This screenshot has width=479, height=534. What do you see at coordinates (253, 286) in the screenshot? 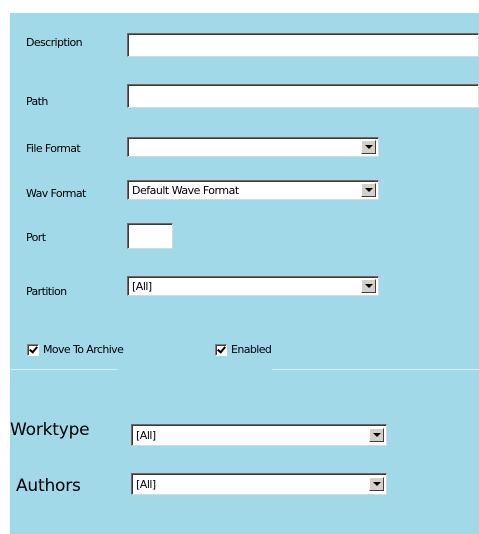
I see `partition-dropdown: [All]` at bounding box center [253, 286].